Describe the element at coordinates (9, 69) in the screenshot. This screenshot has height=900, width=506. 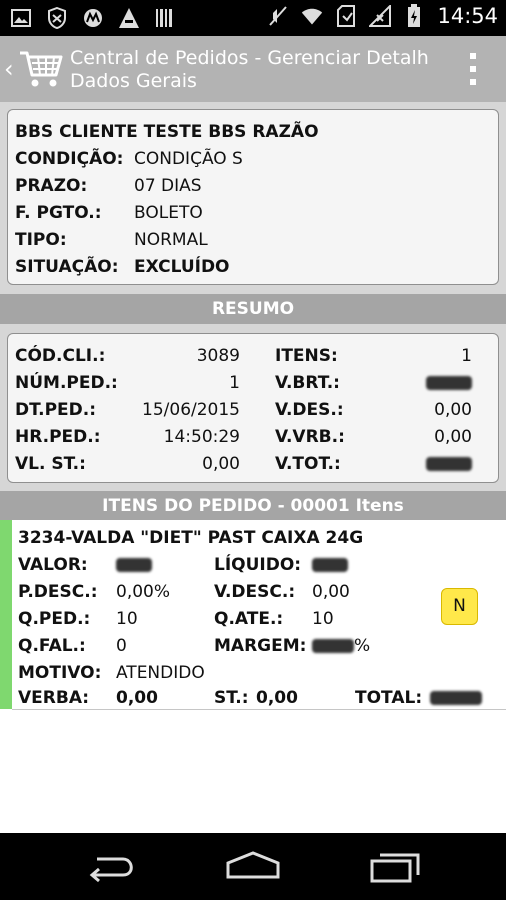
I see `back-chevron-icon: ‹` at that location.